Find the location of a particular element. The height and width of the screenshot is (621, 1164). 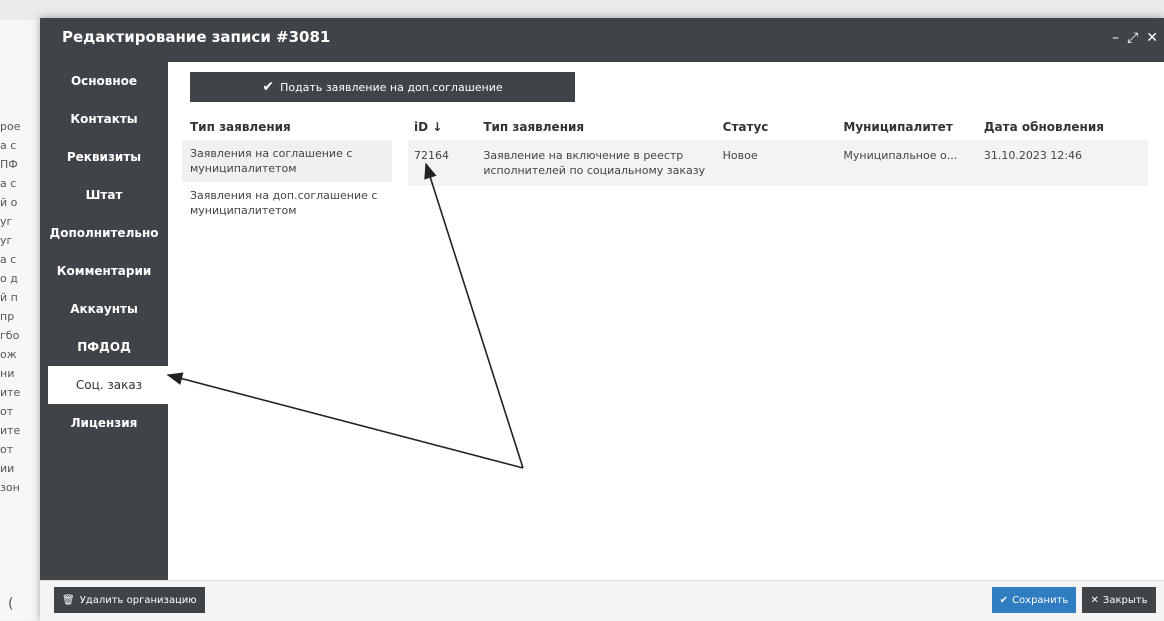

save-button-label: Сохранить is located at coordinates (1040, 600).